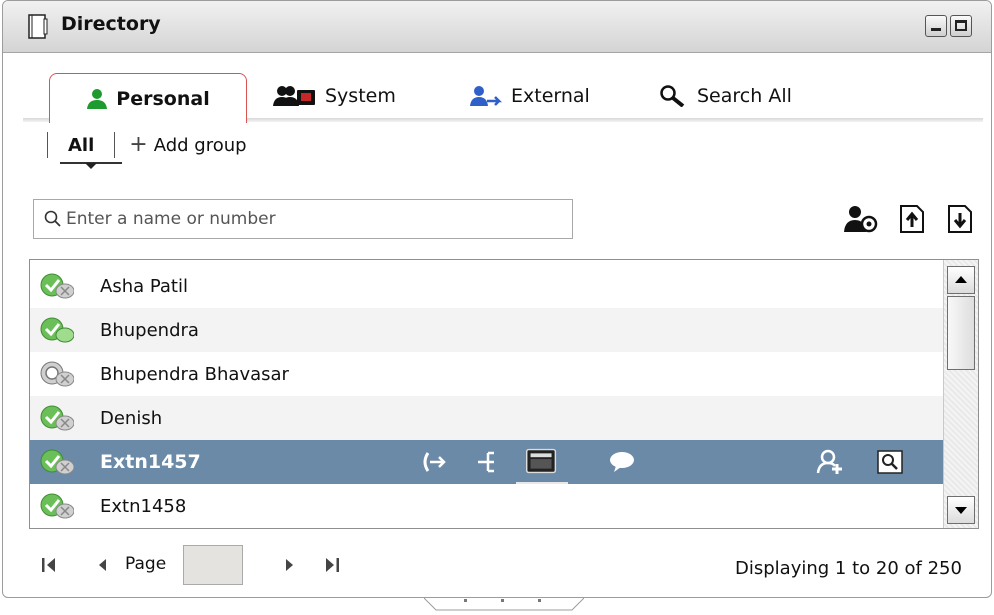 The image size is (994, 615). I want to click on person-icon, so click(97, 98).